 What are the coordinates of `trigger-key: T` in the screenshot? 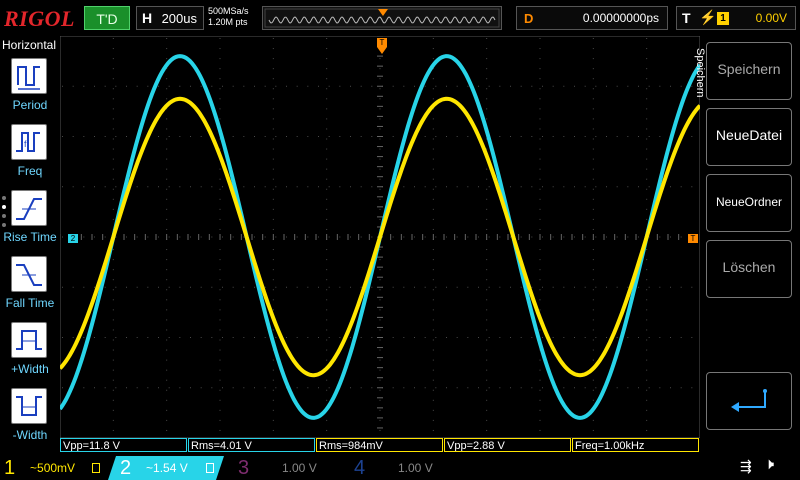 It's located at (686, 18).